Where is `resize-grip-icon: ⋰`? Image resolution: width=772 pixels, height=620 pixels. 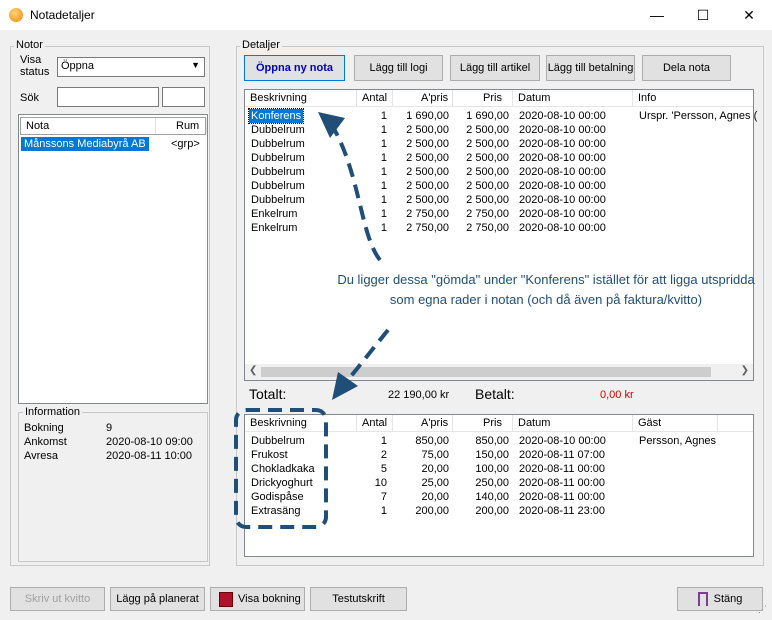
resize-grip-icon: ⋰ is located at coordinates (762, 609).